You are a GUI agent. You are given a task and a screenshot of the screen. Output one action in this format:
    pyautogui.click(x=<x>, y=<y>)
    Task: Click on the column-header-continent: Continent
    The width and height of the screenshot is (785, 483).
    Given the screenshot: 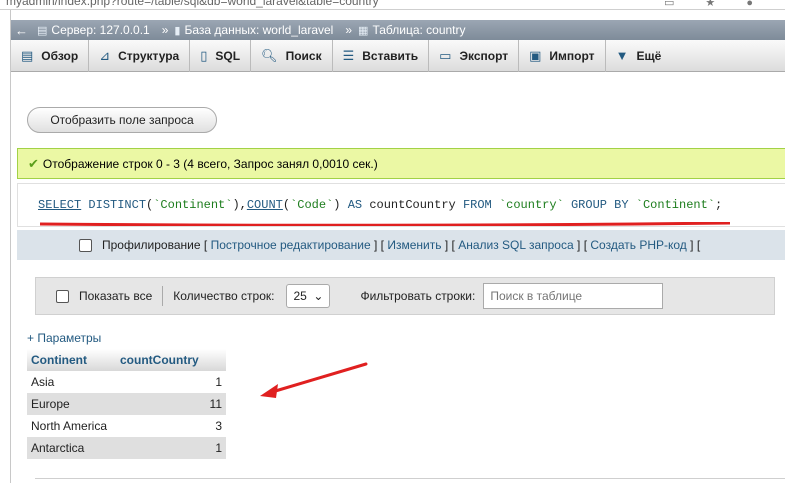 What is the action you would take?
    pyautogui.click(x=71, y=360)
    